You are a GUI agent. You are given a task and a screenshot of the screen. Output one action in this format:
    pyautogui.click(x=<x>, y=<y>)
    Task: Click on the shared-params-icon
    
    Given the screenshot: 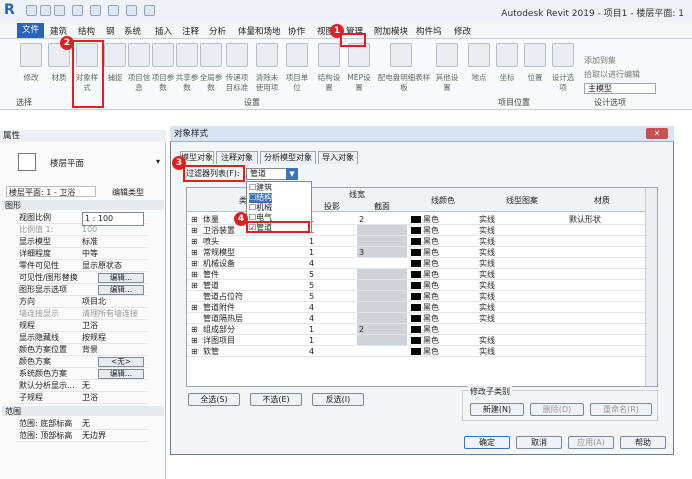 What is the action you would take?
    pyautogui.click(x=187, y=55)
    